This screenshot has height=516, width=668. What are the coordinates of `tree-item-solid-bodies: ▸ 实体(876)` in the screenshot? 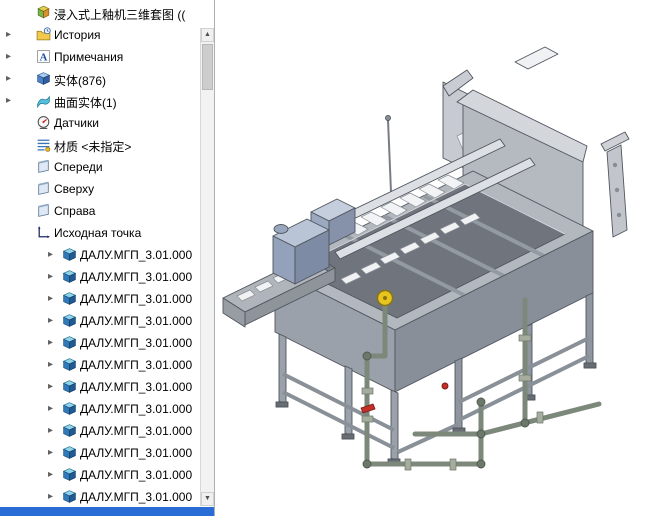 It's located at (100, 79).